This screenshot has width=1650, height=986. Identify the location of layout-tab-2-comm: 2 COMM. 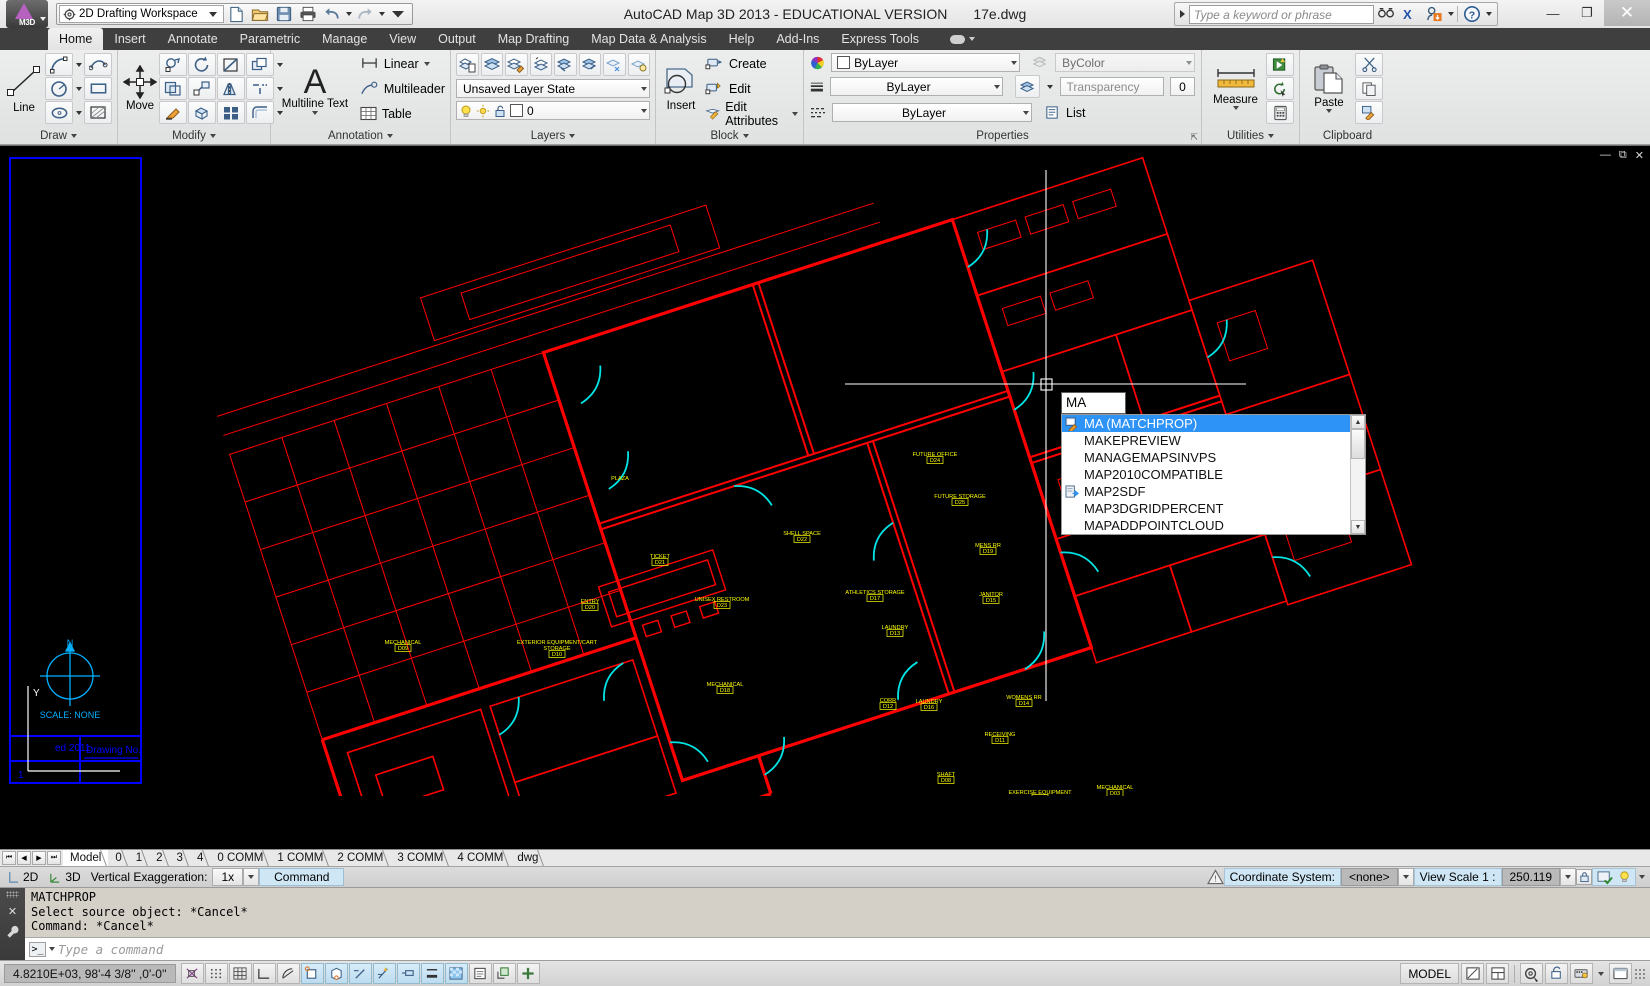
(364, 858).